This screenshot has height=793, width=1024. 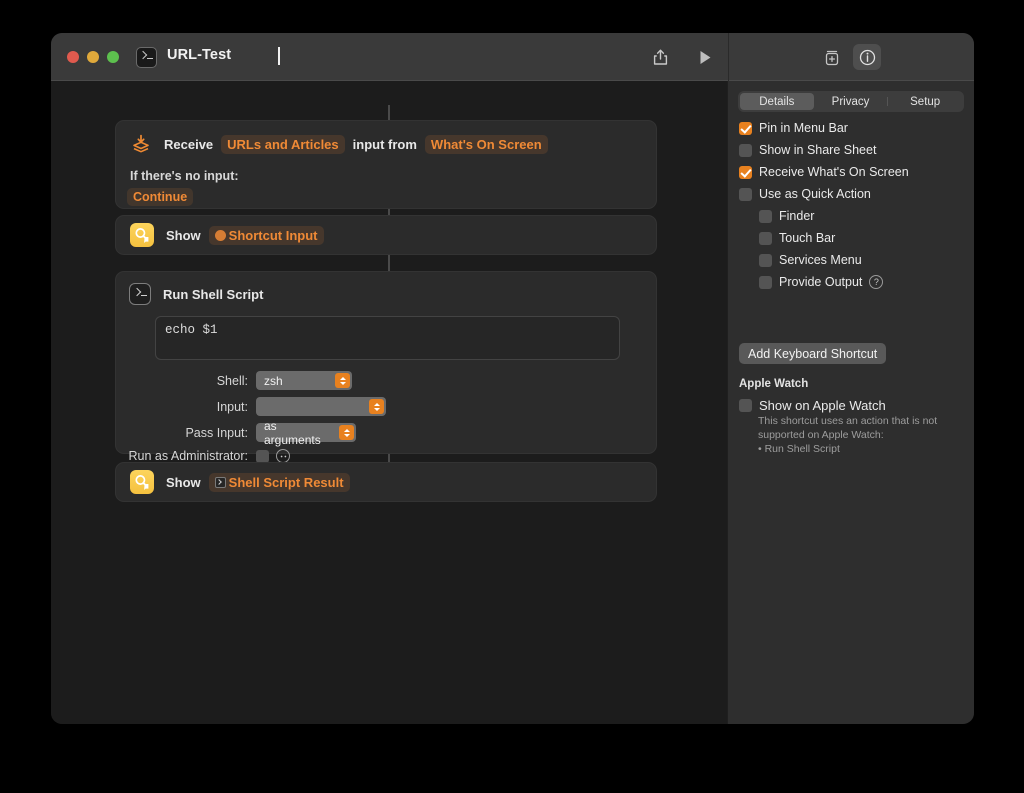 I want to click on option-provide-output: Provide Output ?, so click(x=821, y=282).